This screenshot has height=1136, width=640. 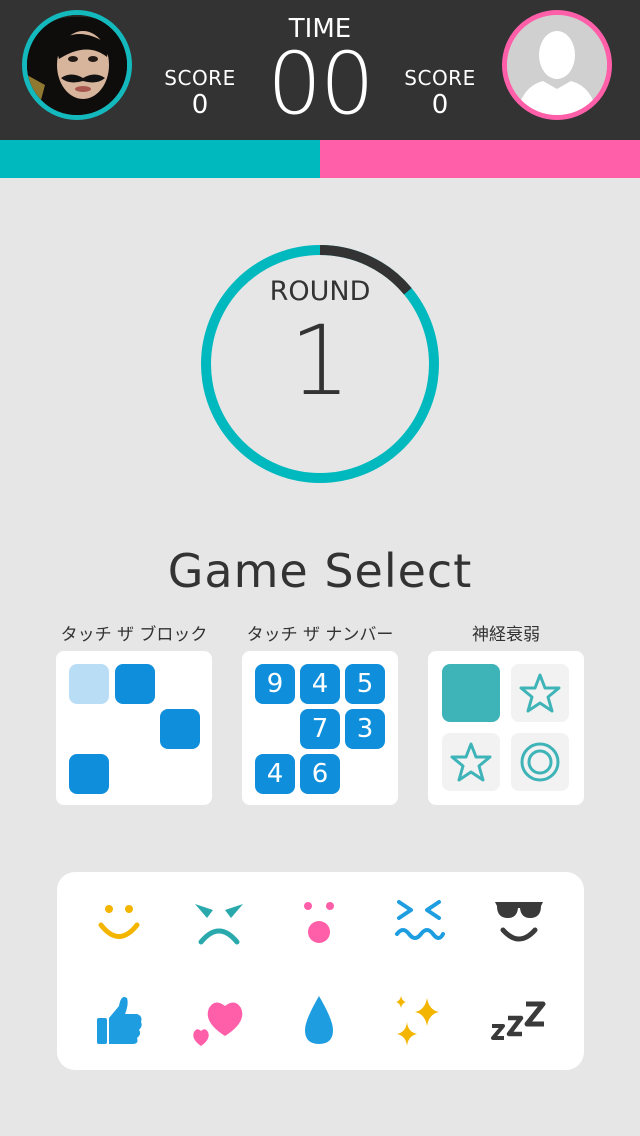 What do you see at coordinates (119, 1020) in the screenshot?
I see `thumbs-up-icon` at bounding box center [119, 1020].